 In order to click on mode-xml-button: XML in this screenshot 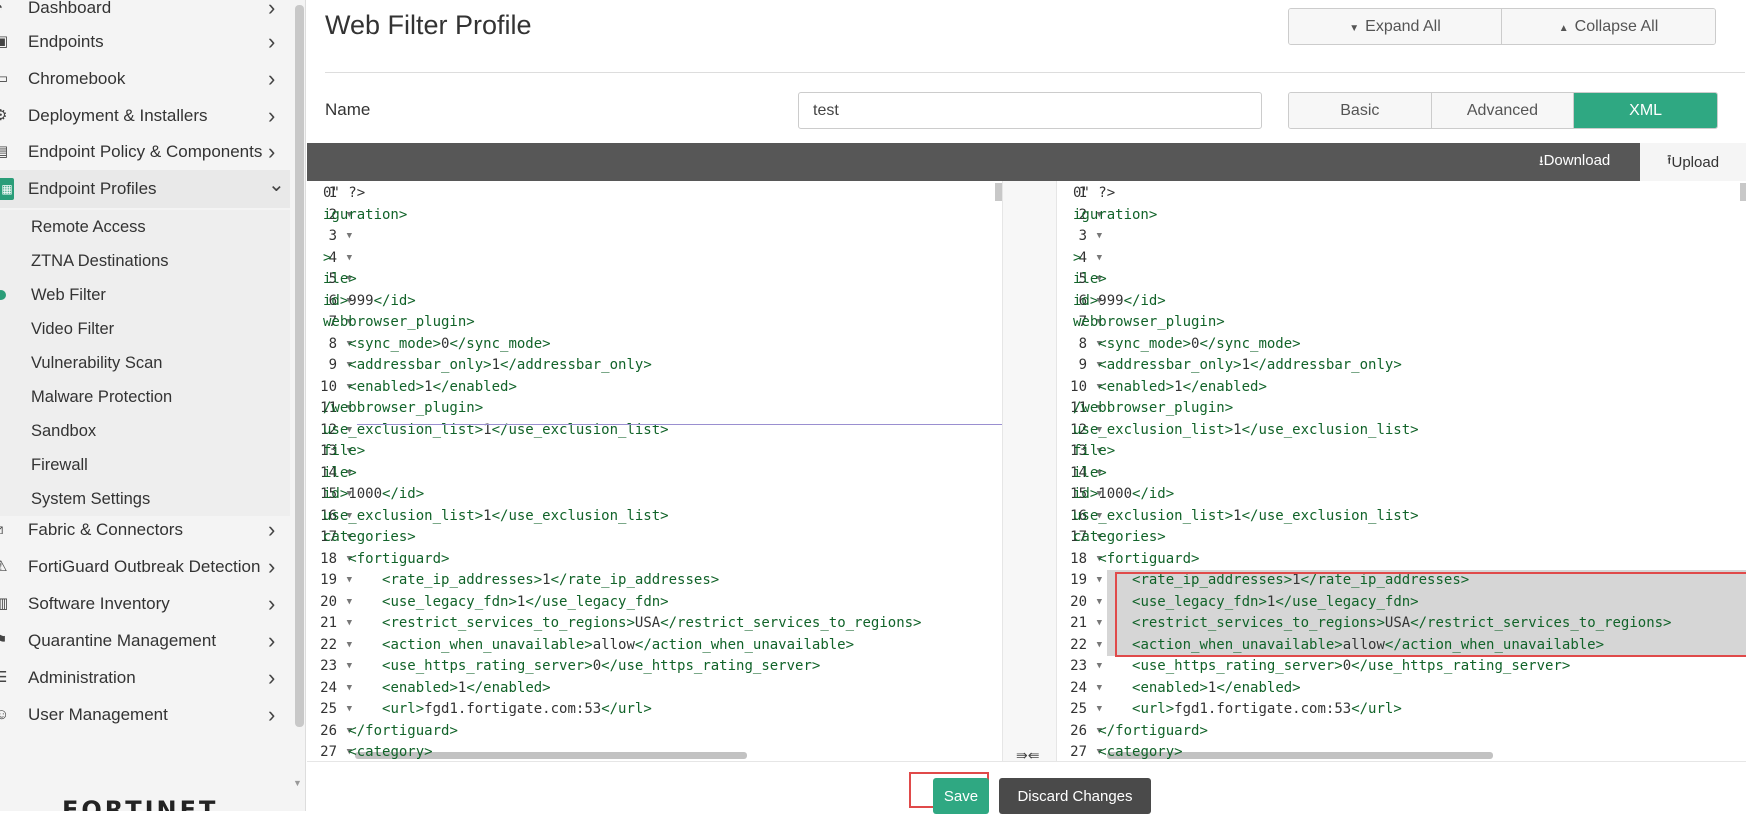, I will do `click(1645, 110)`.